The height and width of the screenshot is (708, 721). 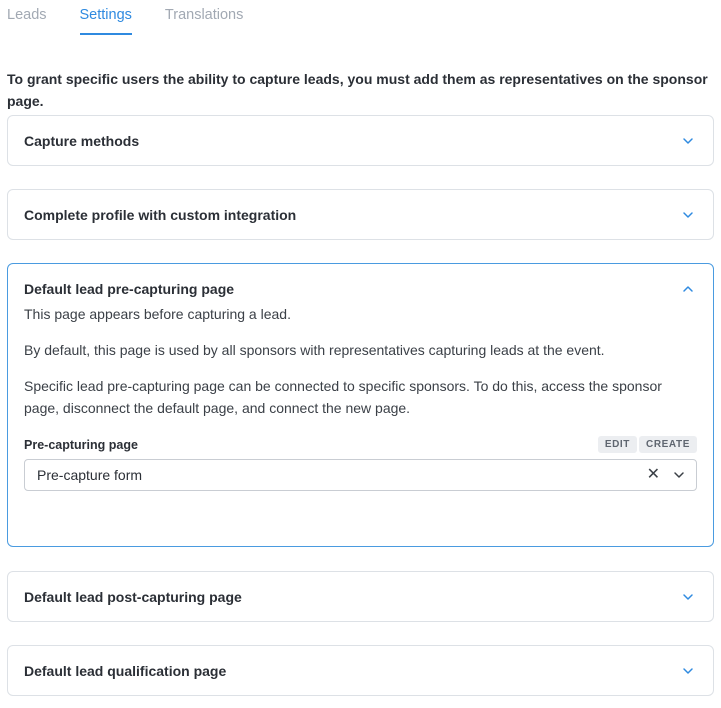 What do you see at coordinates (688, 288) in the screenshot?
I see `chevron-up-icon` at bounding box center [688, 288].